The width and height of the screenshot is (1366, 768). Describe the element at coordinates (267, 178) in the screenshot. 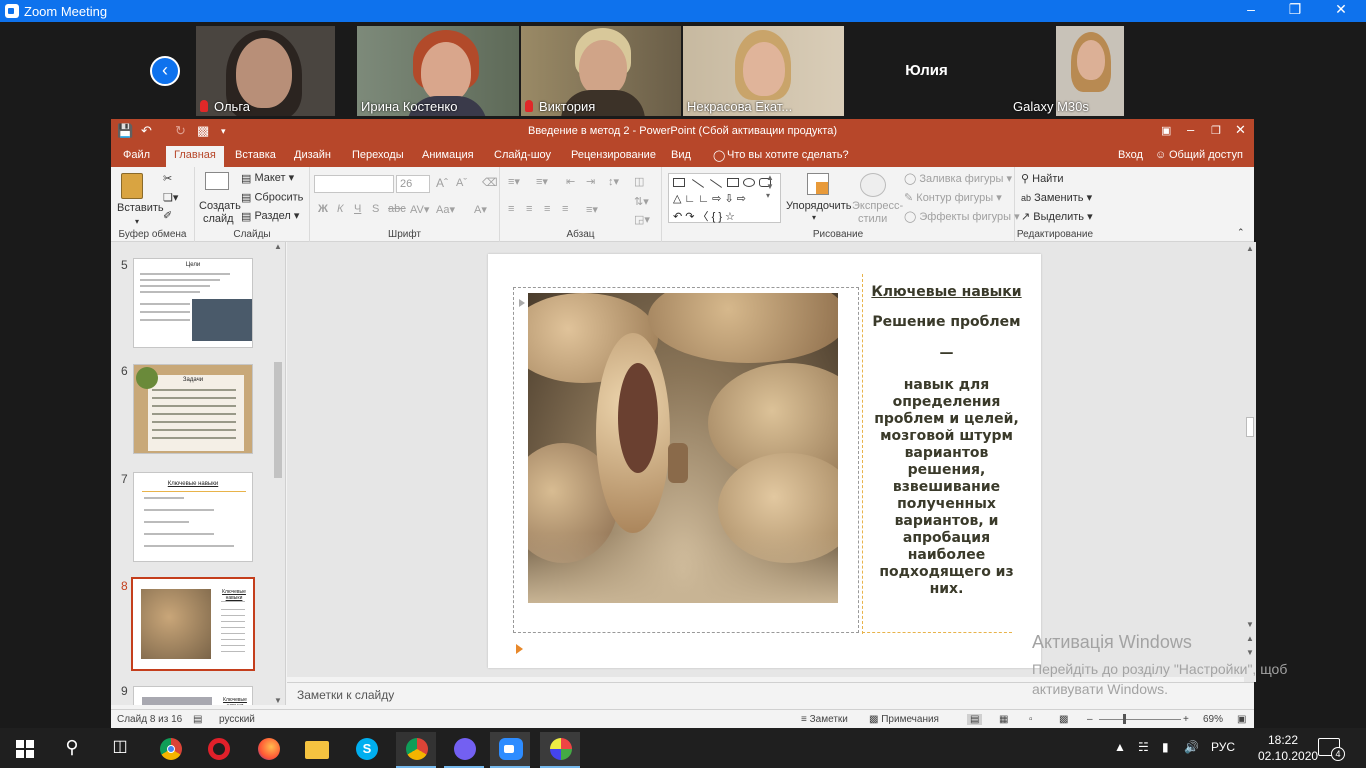

I see `layout-button: ▤ Макет ▾` at that location.